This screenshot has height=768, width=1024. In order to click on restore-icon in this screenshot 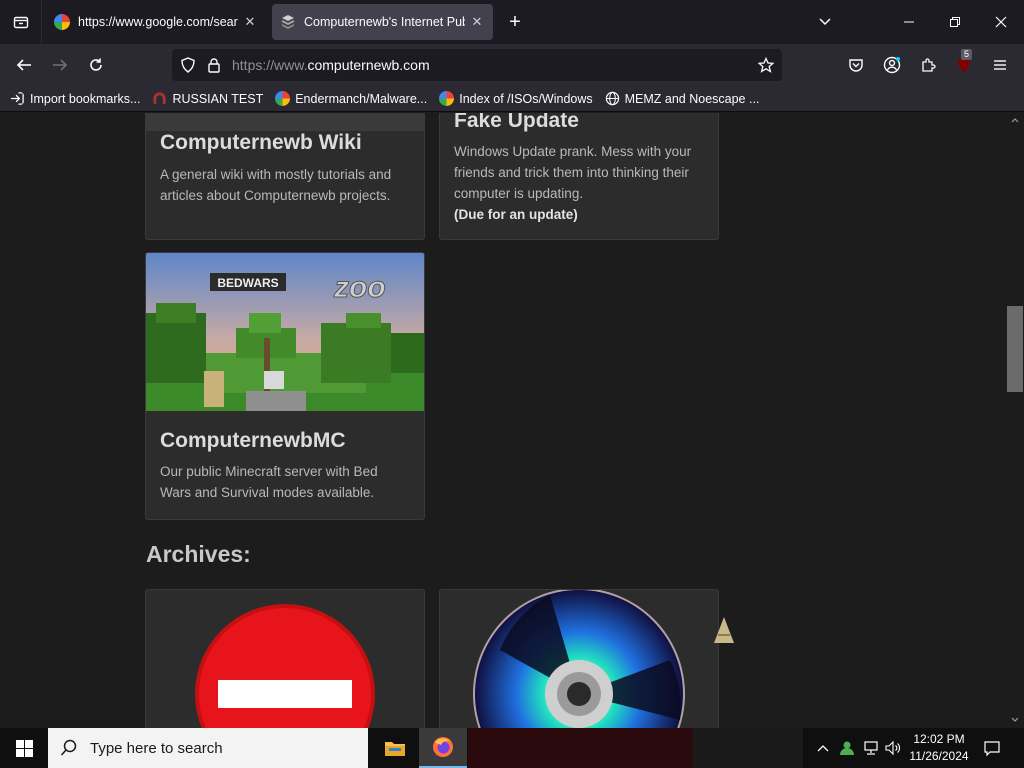, I will do `click(955, 22)`.